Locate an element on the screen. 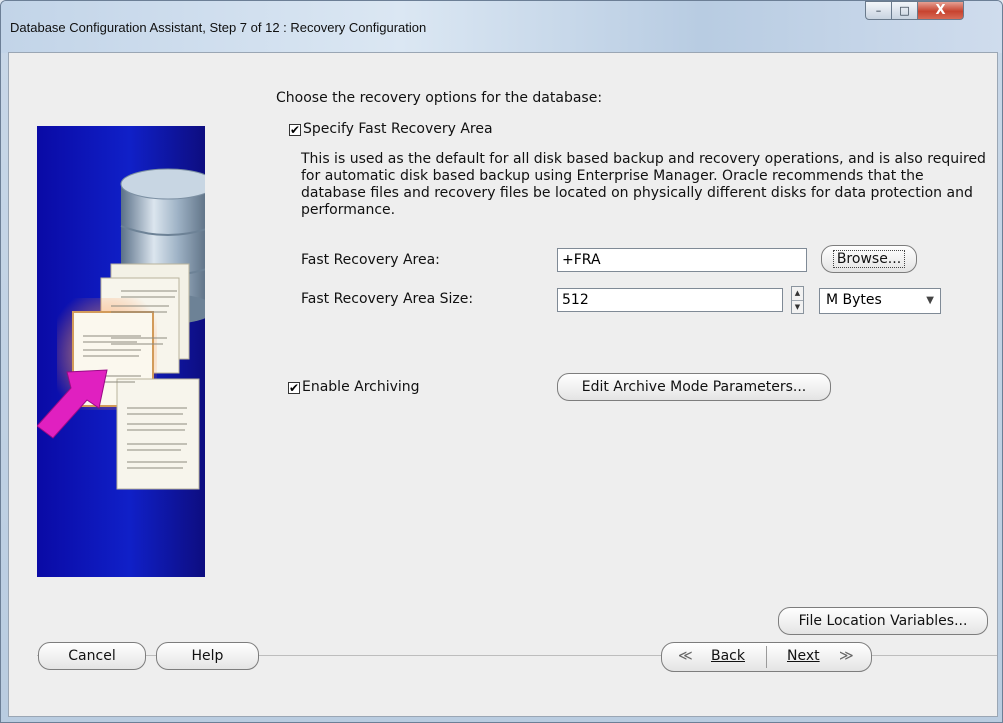  close-button: X is located at coordinates (940, 10).